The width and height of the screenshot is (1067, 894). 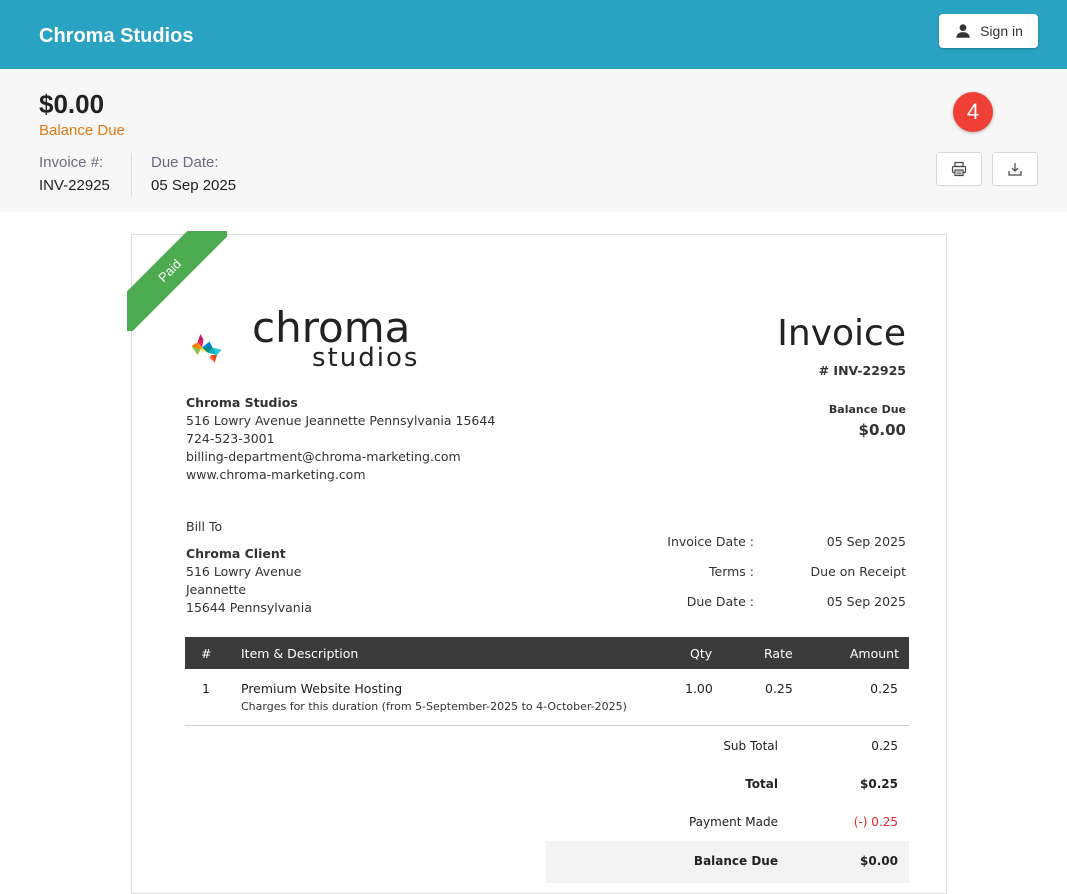 I want to click on col-amount: Amount, so click(x=874, y=653).